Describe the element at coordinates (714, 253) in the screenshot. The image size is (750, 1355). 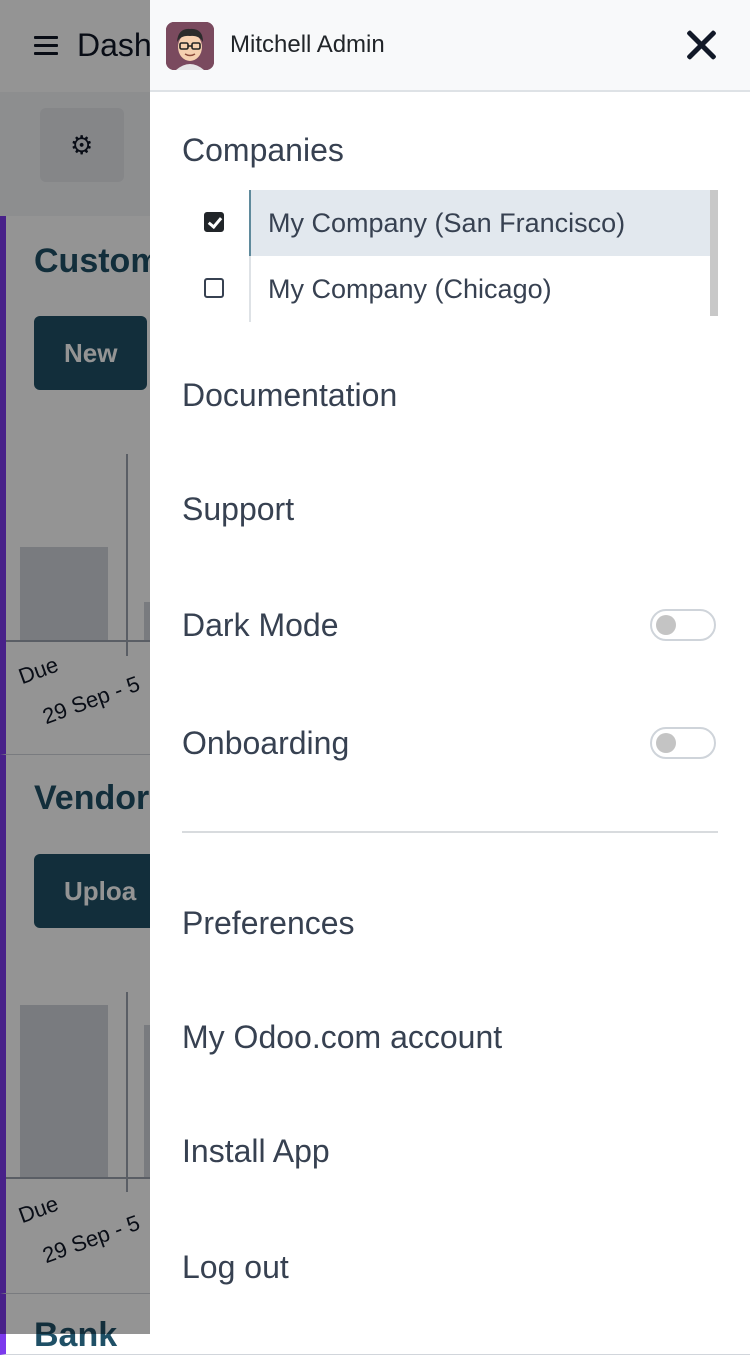
I see `companies-scrollbar` at that location.